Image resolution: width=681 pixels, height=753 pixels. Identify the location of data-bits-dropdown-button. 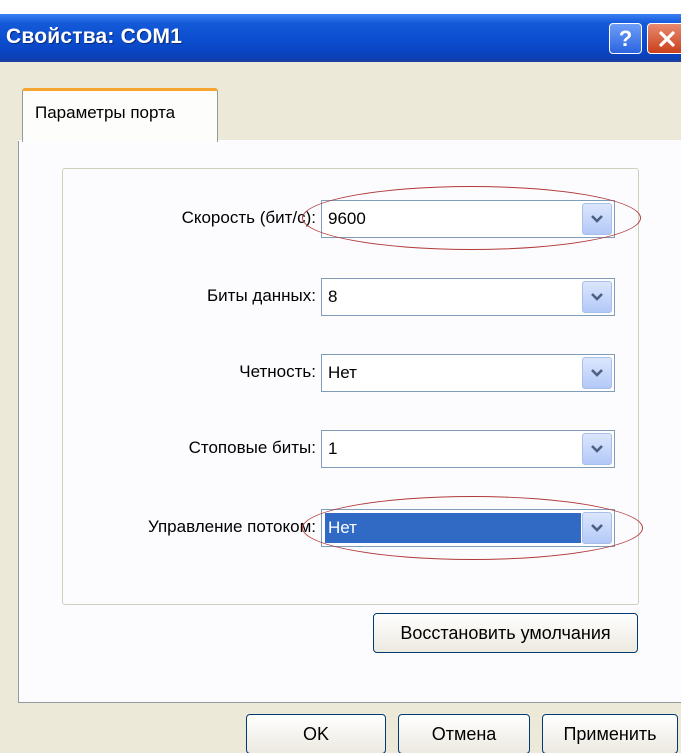
(597, 297).